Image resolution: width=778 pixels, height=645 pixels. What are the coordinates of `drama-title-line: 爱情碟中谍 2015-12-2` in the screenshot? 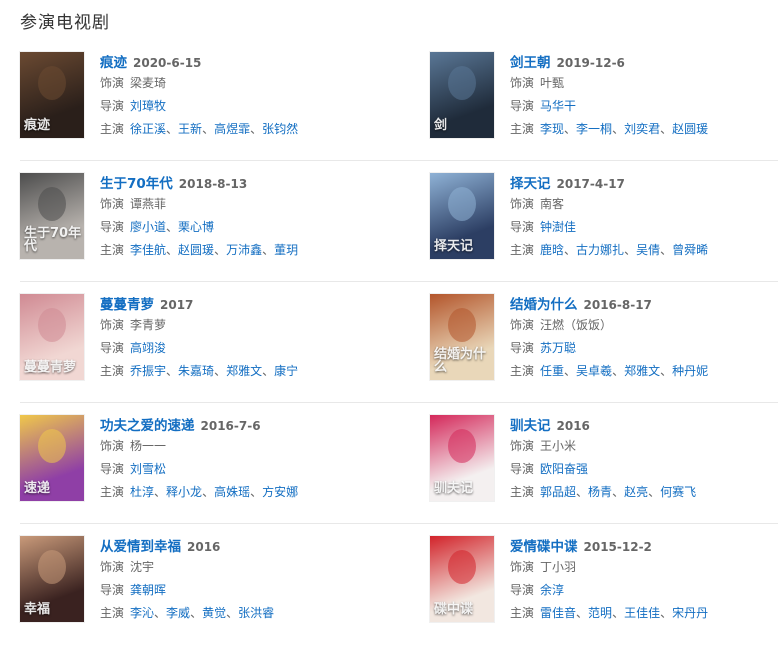 It's located at (609, 546).